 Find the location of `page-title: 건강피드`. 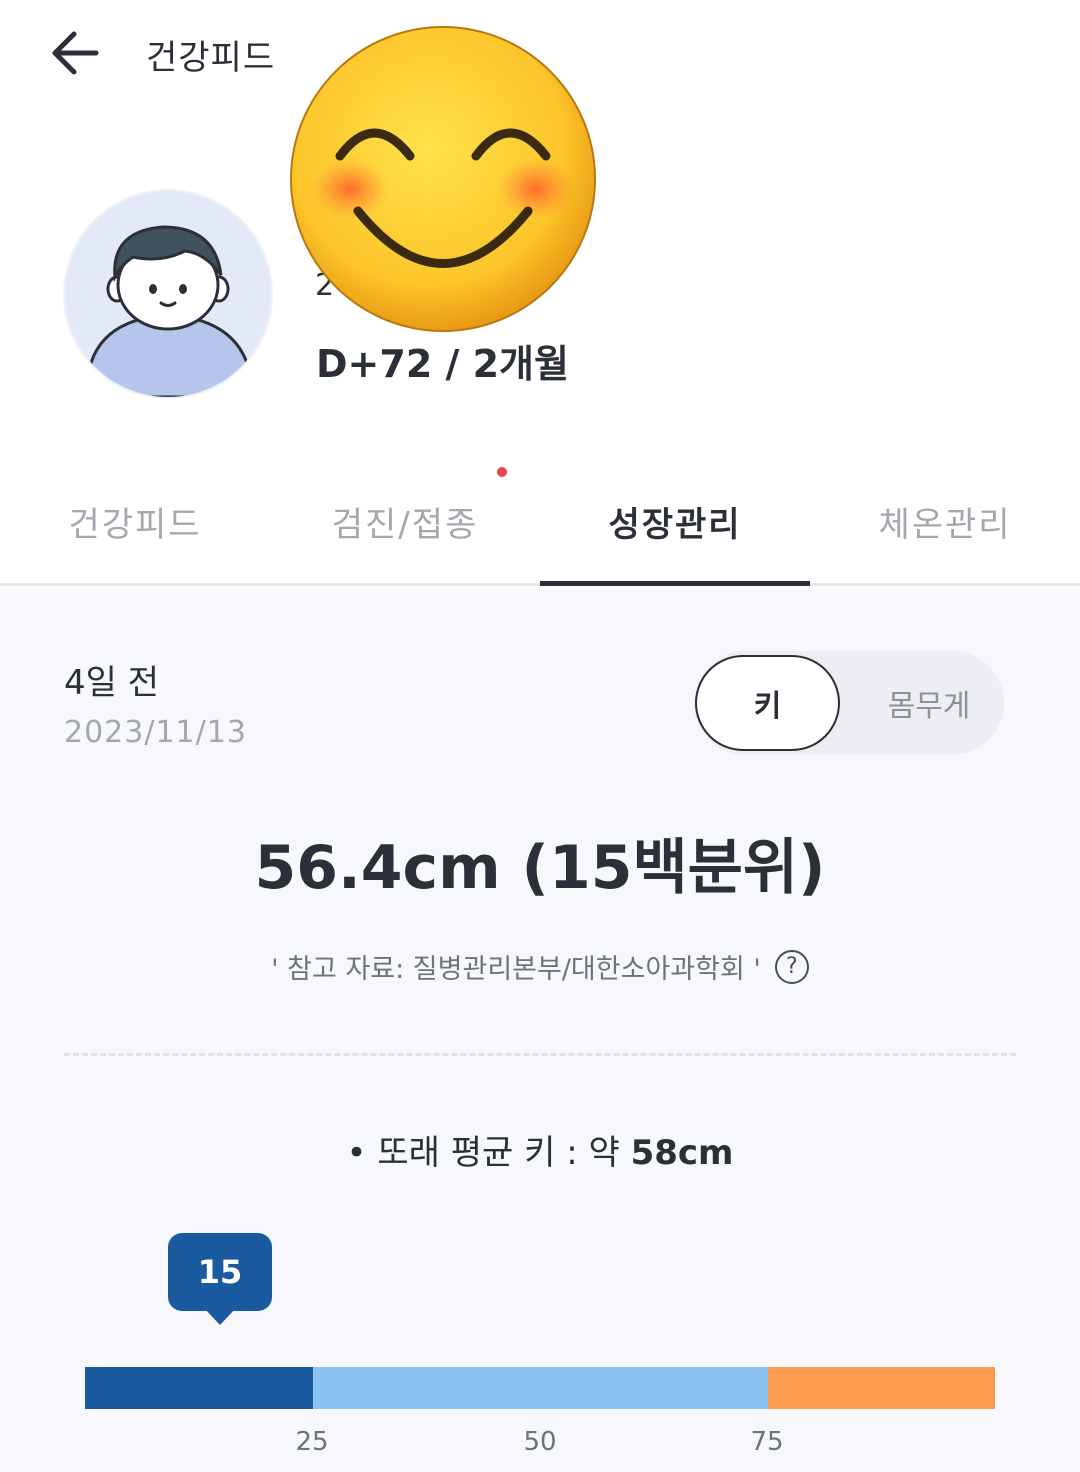

page-title: 건강피드 is located at coordinates (211, 58).